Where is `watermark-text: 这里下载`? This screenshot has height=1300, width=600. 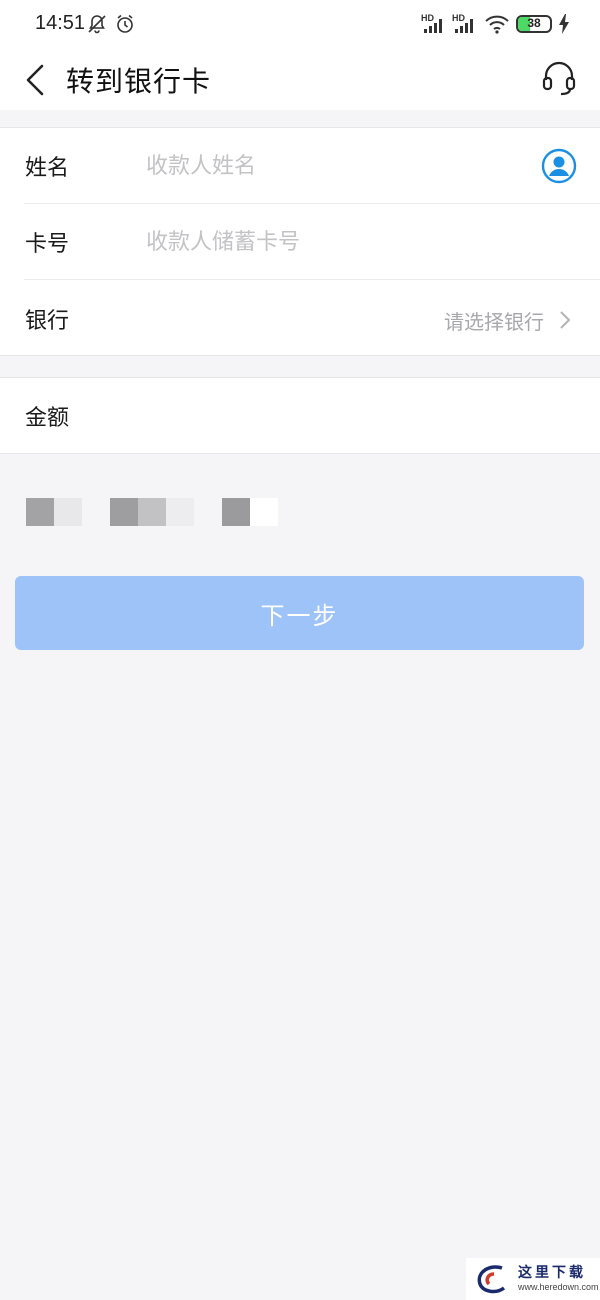
watermark-text: 这里下载 is located at coordinates (552, 1273).